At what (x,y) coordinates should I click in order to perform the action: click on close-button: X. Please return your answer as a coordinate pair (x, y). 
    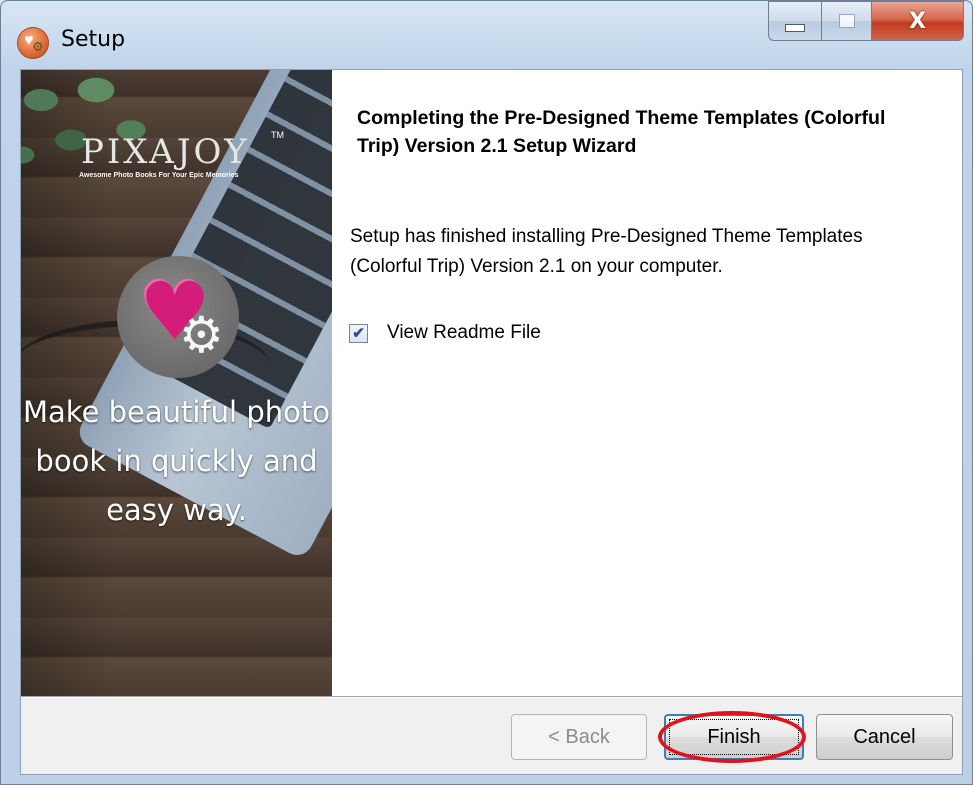
    Looking at the image, I should click on (918, 21).